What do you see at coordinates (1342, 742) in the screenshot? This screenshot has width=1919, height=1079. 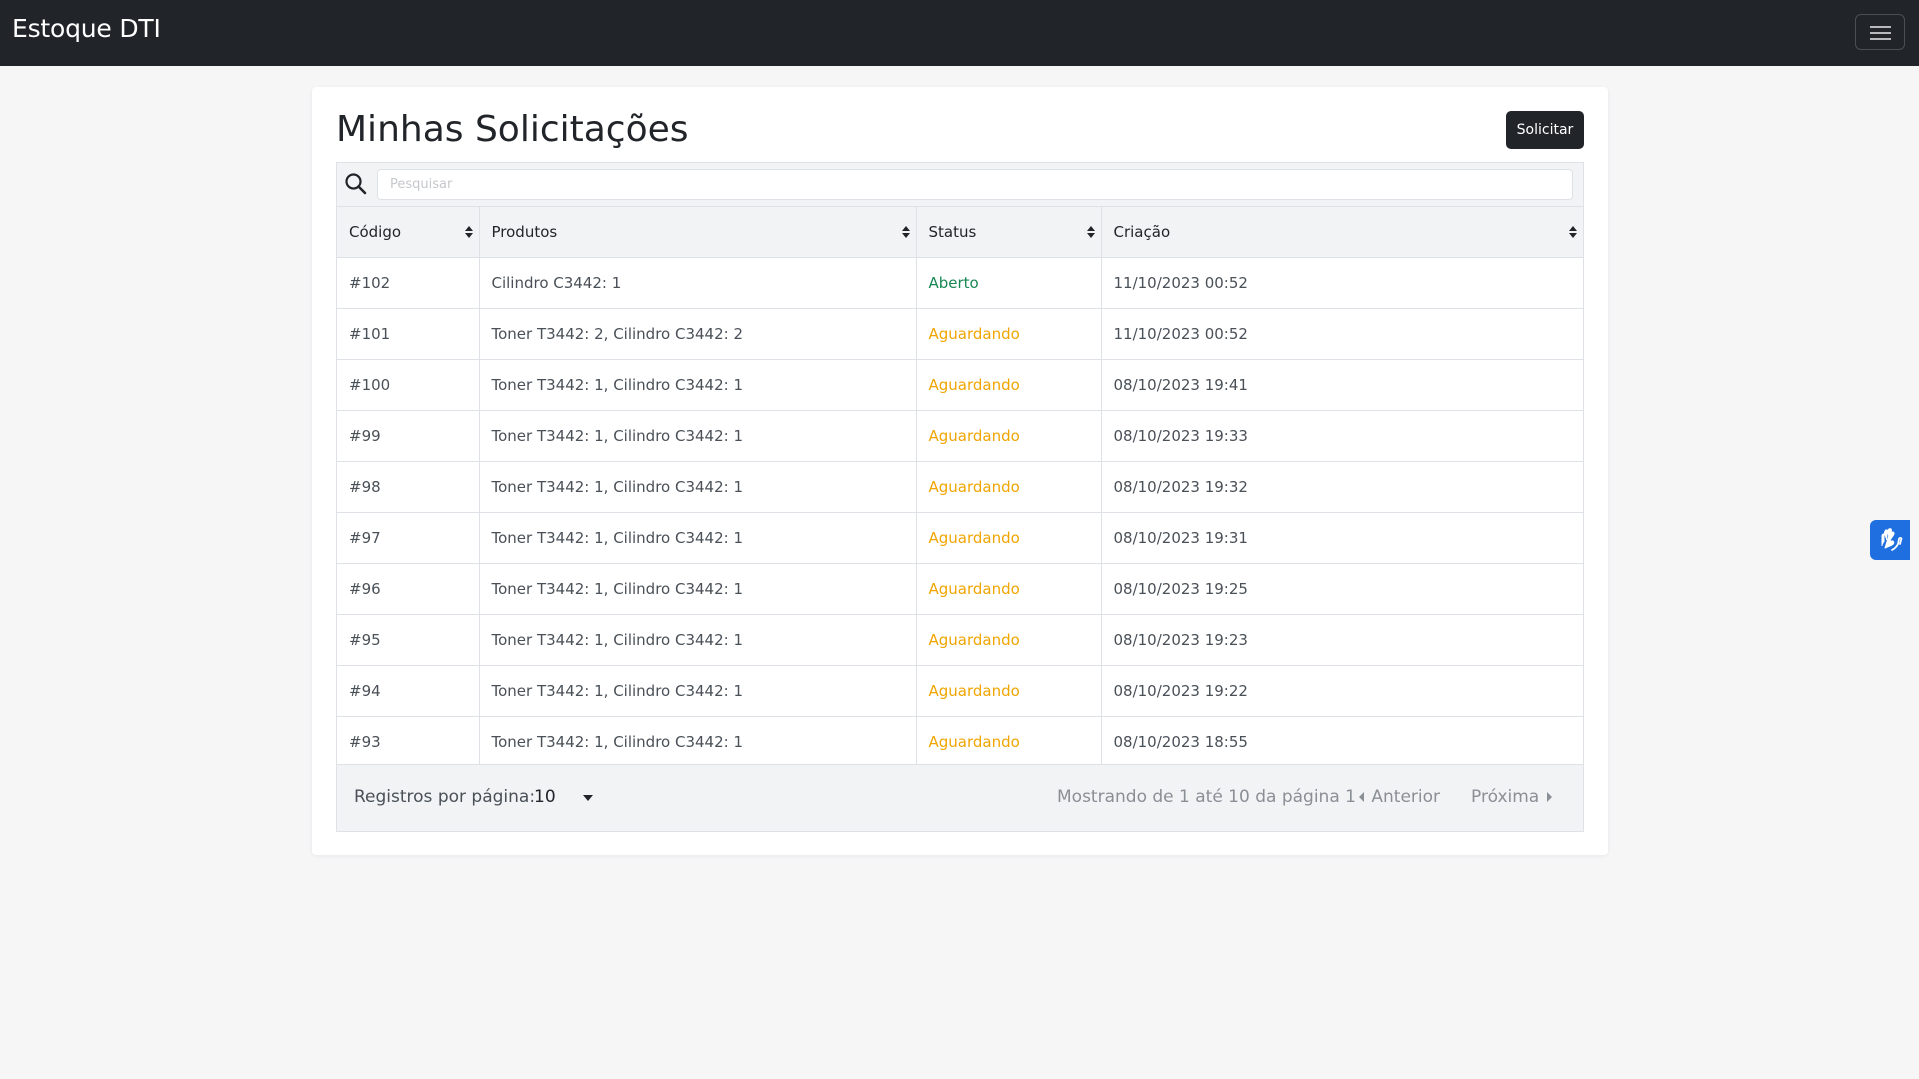 I see `cell-criacao: 08/10/2023 18:55` at bounding box center [1342, 742].